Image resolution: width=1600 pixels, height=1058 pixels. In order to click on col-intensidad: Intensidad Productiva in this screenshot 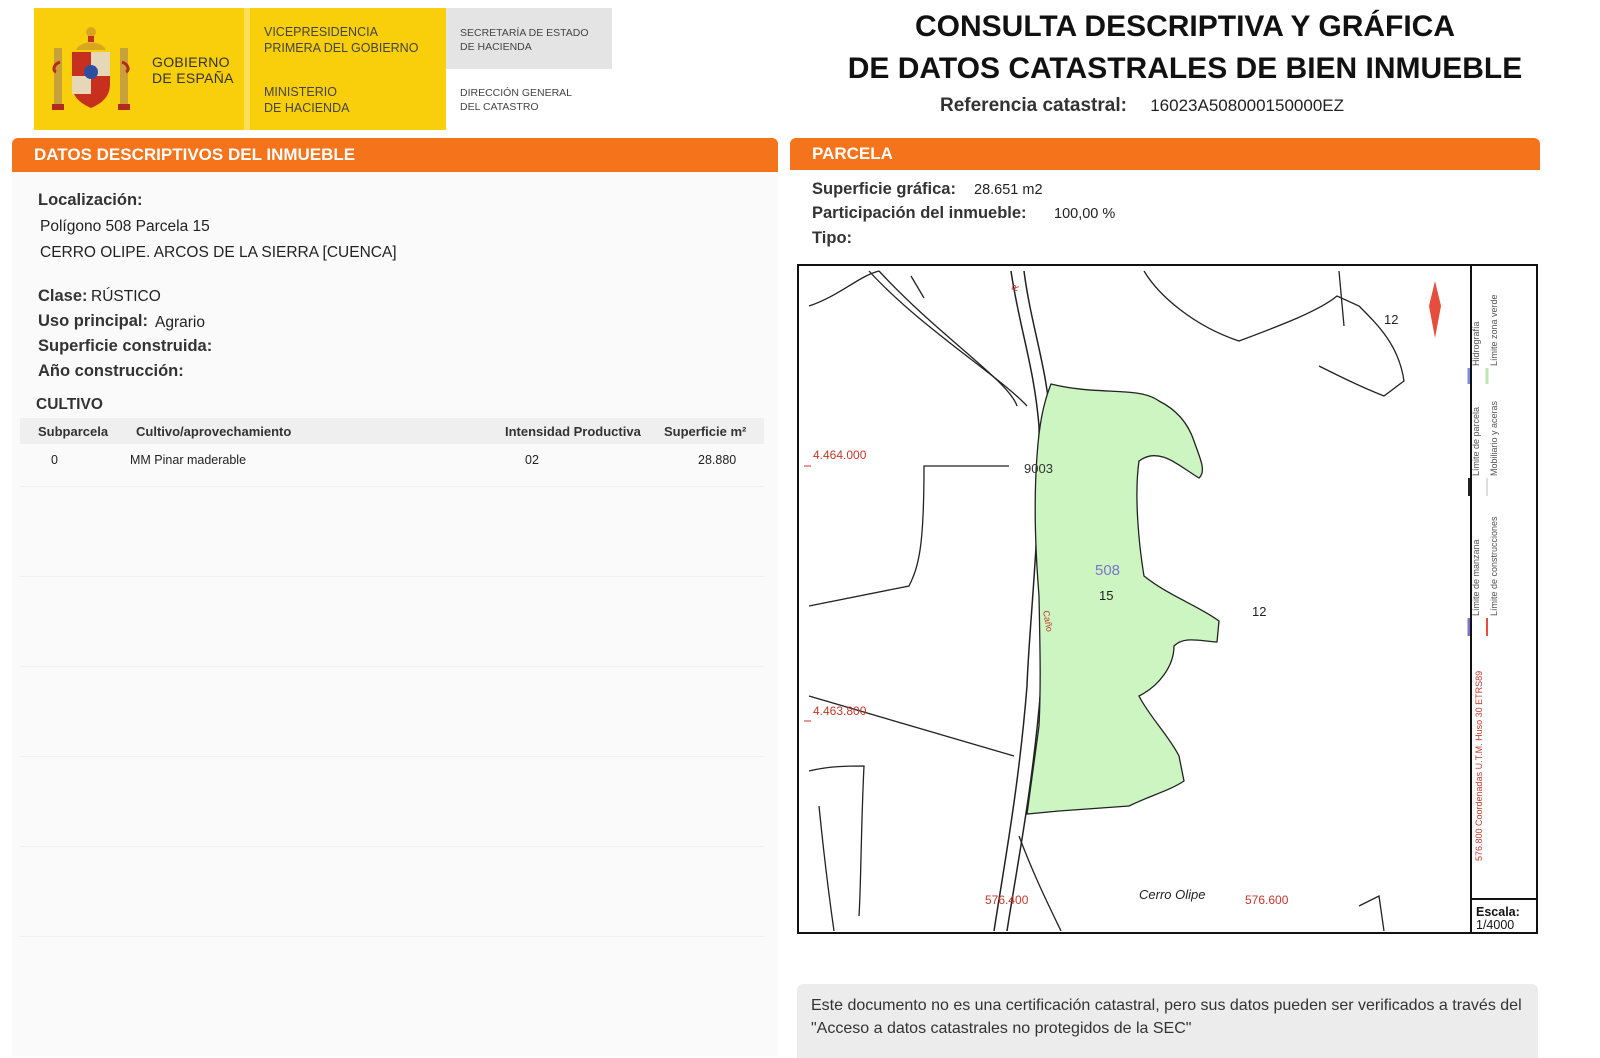, I will do `click(573, 431)`.